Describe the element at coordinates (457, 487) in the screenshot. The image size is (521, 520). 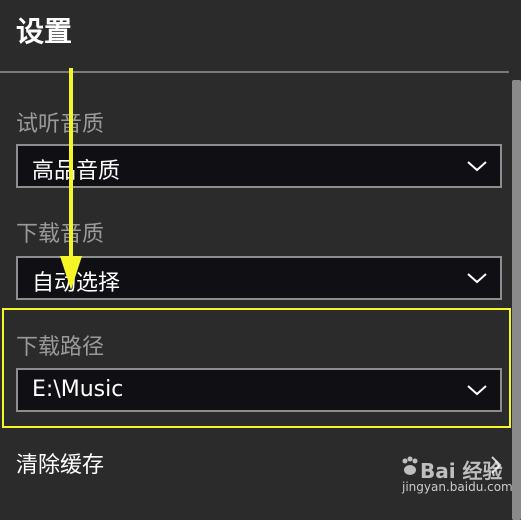
I see `watermark-subtext: jingyan.baidu.com` at that location.